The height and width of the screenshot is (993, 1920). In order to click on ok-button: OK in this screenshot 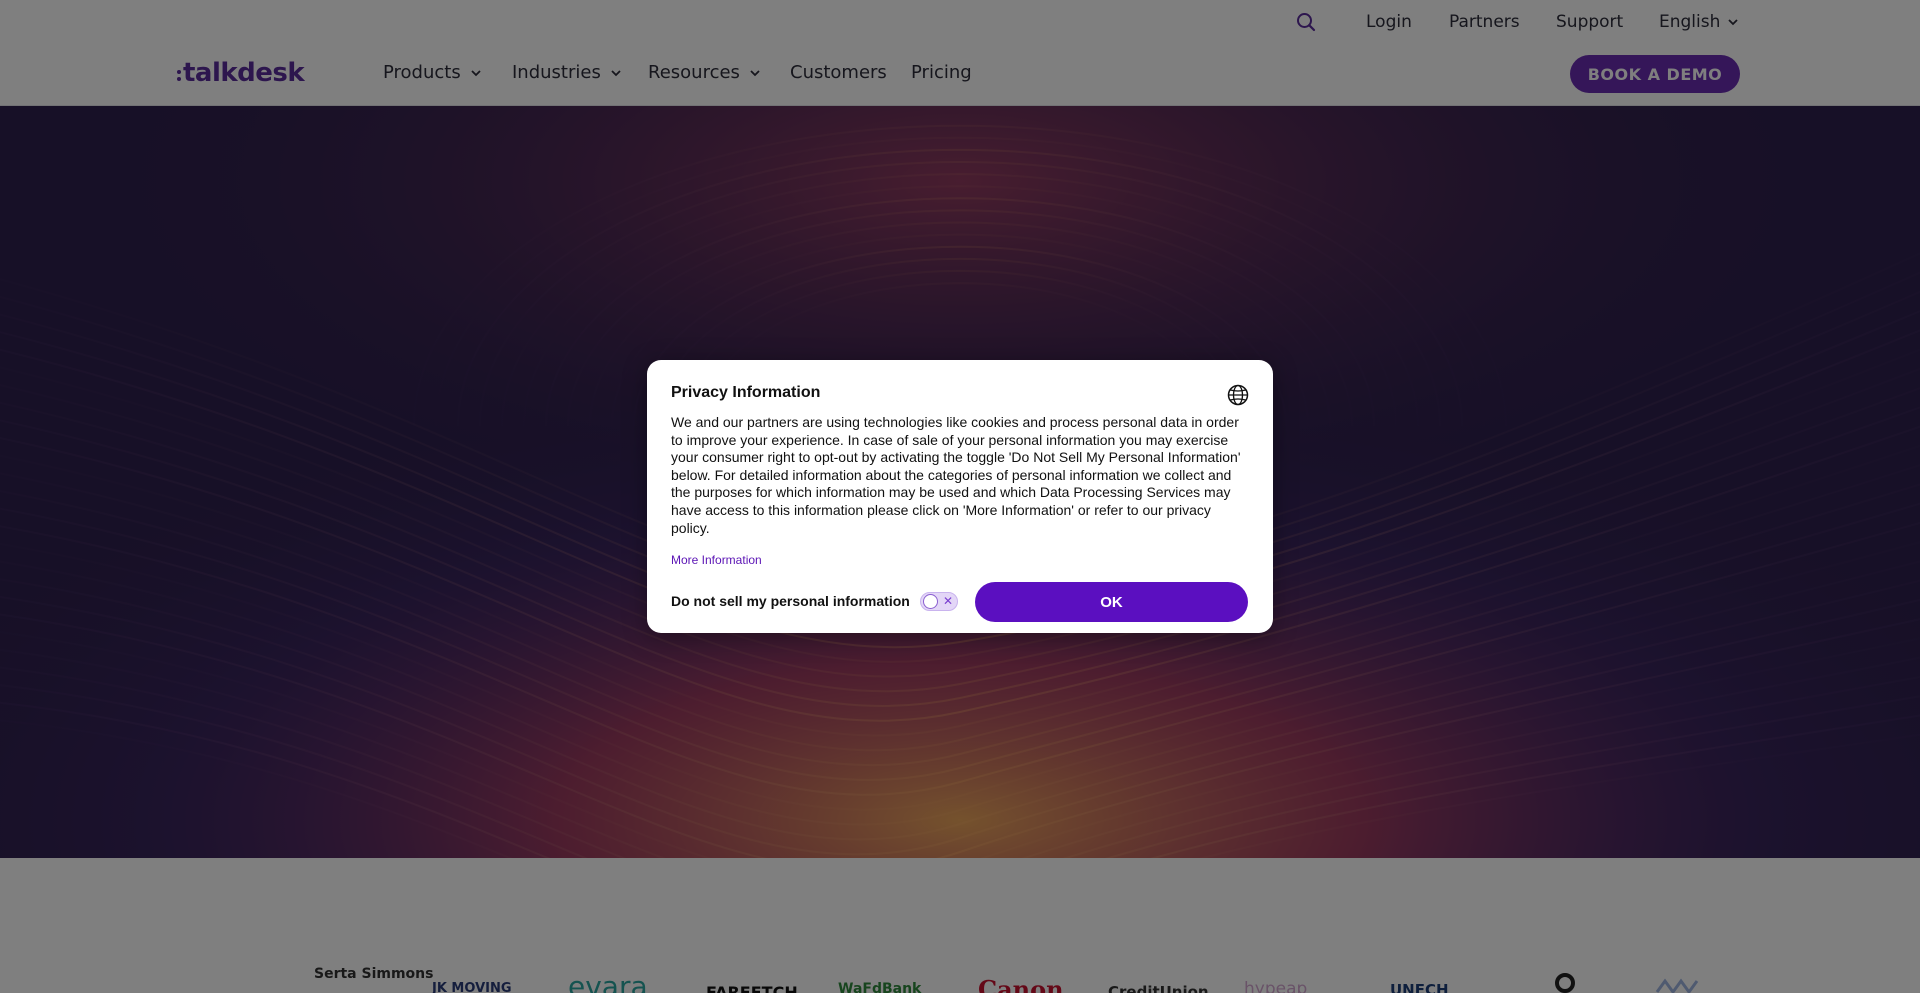, I will do `click(1111, 602)`.